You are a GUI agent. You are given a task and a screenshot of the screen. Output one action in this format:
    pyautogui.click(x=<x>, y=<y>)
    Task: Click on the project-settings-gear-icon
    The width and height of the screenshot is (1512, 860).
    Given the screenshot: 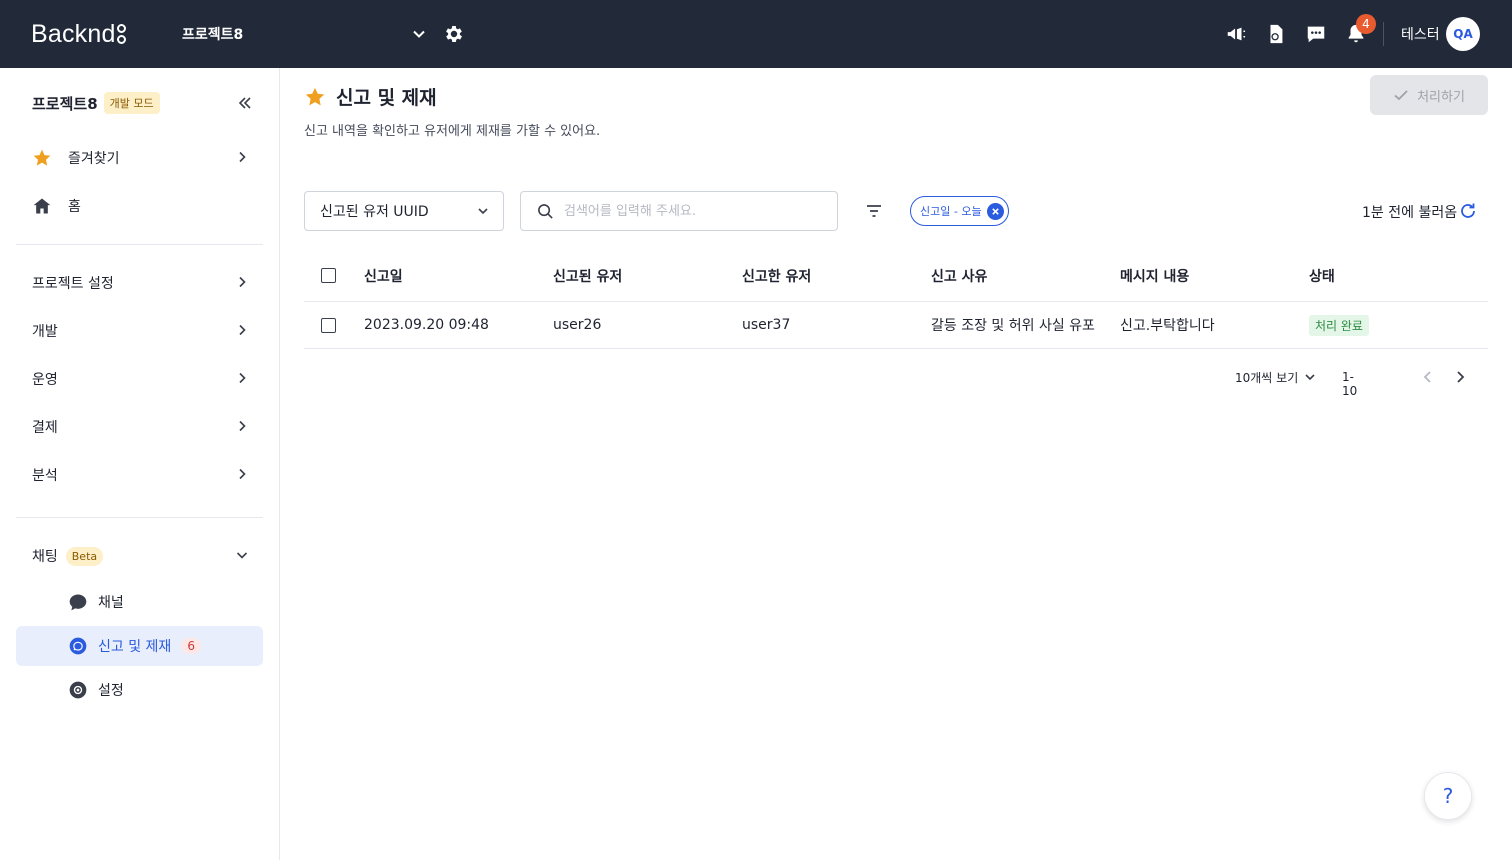 What is the action you would take?
    pyautogui.click(x=454, y=34)
    